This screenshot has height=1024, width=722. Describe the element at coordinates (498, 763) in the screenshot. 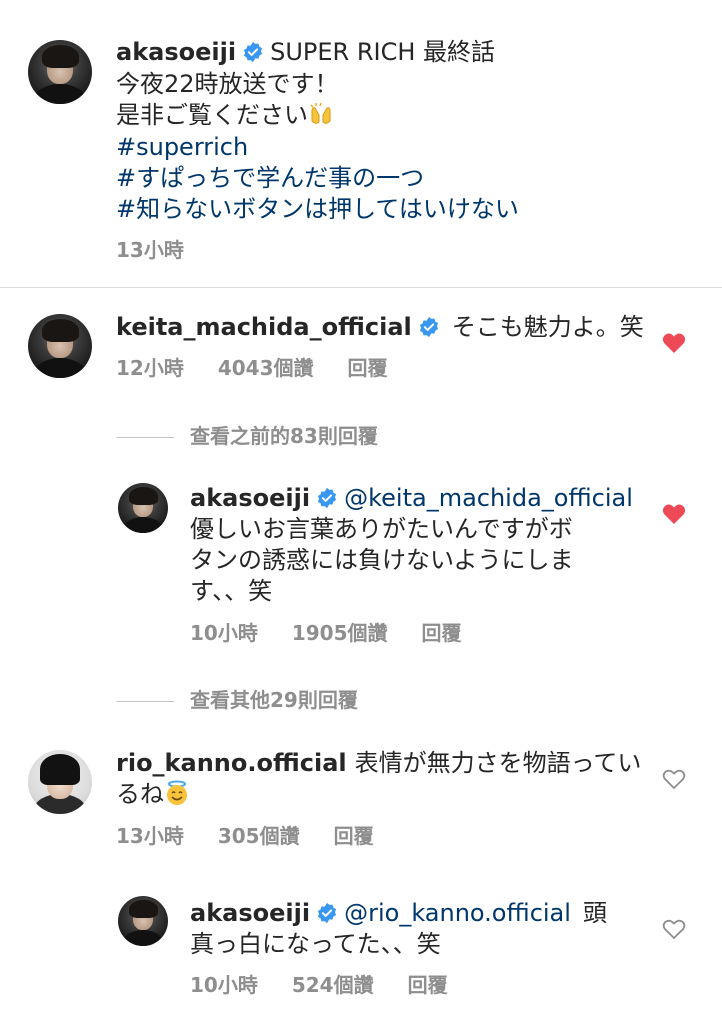

I see `comment2-text-1: 表情が無力さを物語ってい` at that location.